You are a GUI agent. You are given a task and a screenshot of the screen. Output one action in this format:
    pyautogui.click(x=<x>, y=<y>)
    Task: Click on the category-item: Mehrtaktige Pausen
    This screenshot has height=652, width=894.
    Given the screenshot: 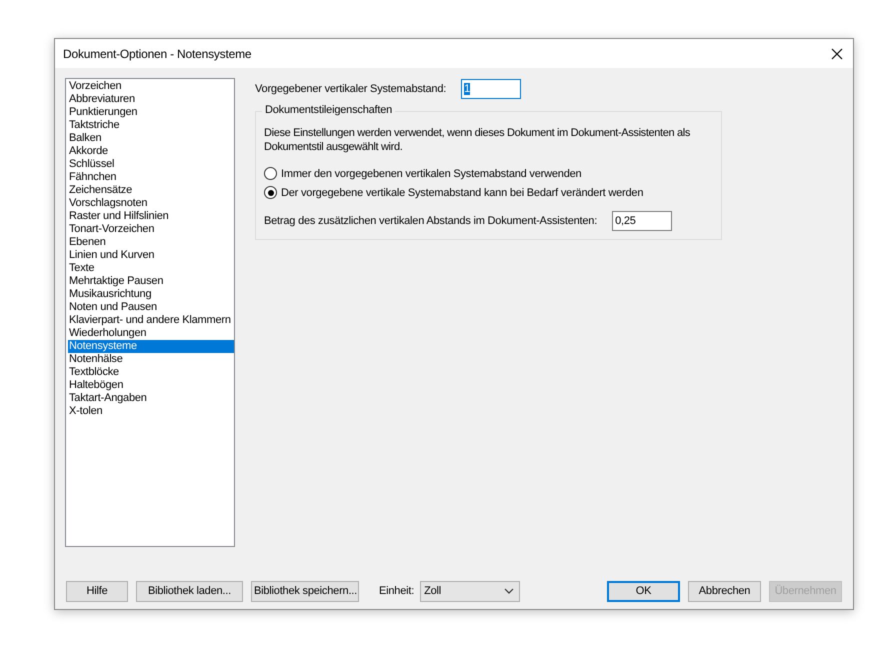 What is the action you would take?
    pyautogui.click(x=151, y=281)
    